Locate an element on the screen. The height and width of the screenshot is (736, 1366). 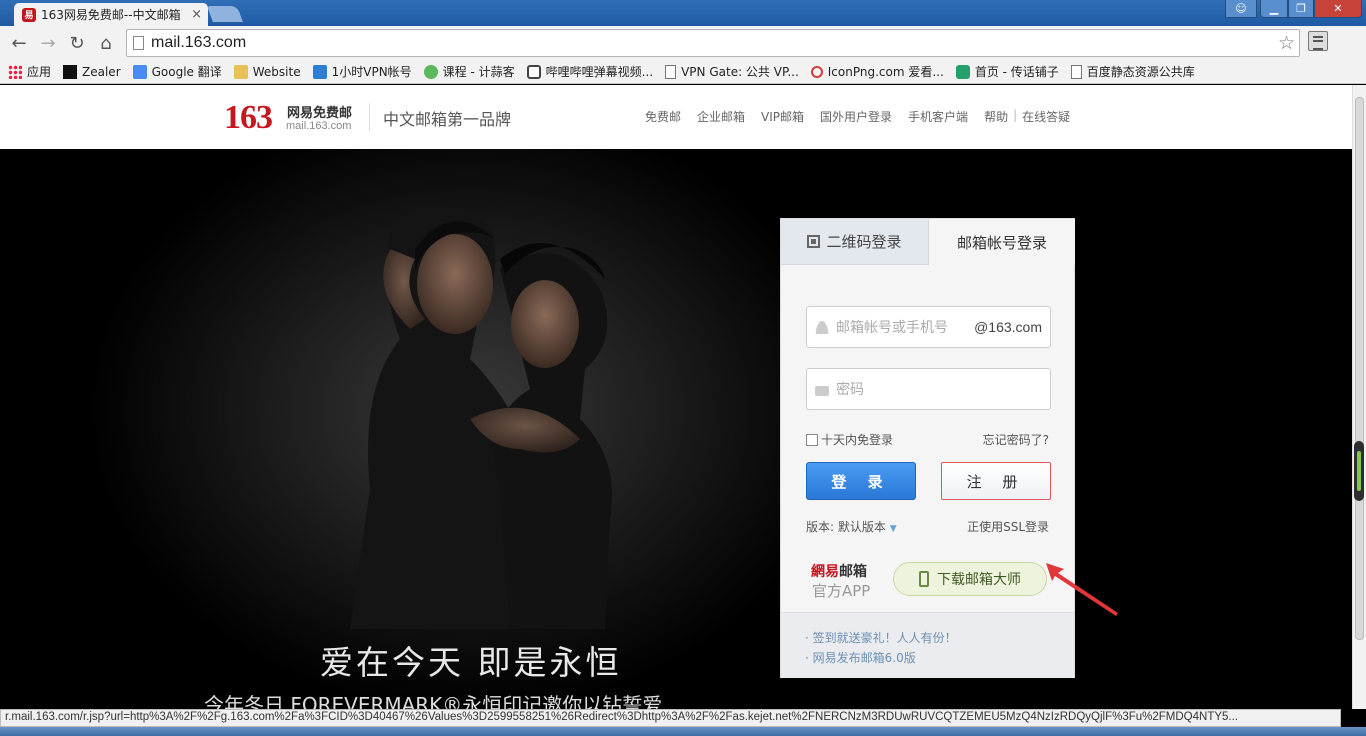
logo-domain: mail.163.com is located at coordinates (319, 126).